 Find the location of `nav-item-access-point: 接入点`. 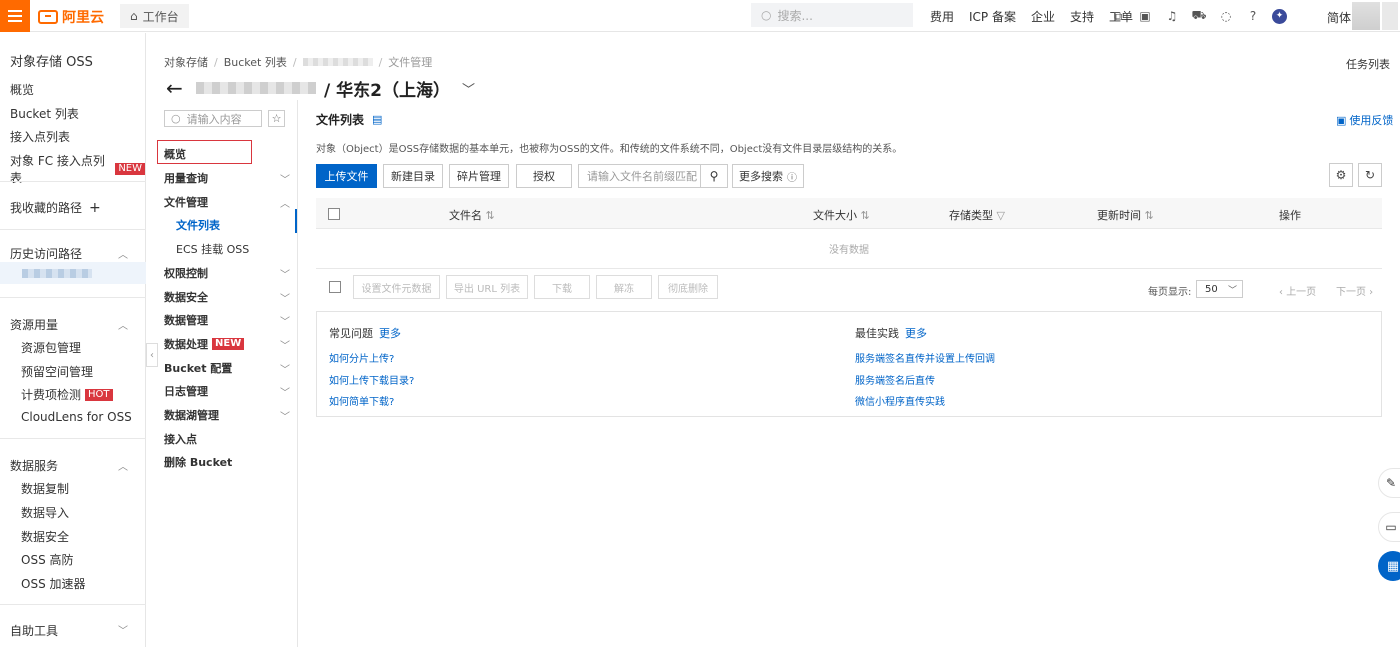

nav-item-access-point: 接入点 is located at coordinates (227, 439).